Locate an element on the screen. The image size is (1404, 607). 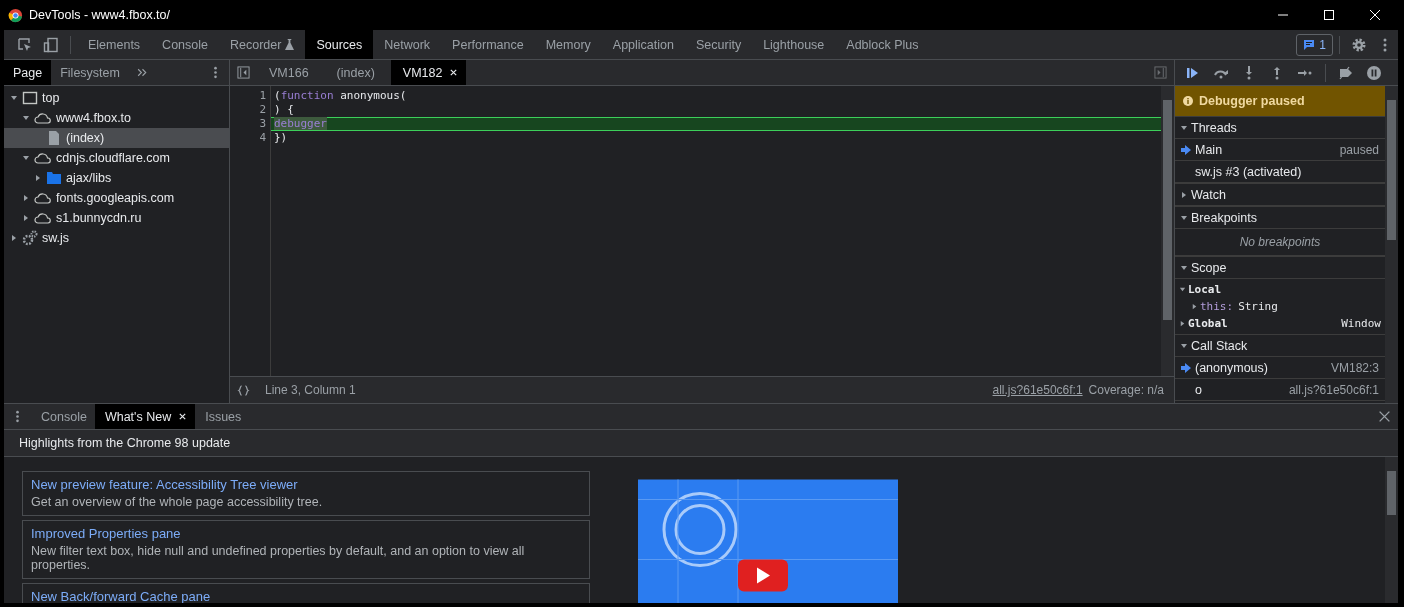
drawer-tab: What's New is located at coordinates (145, 416).